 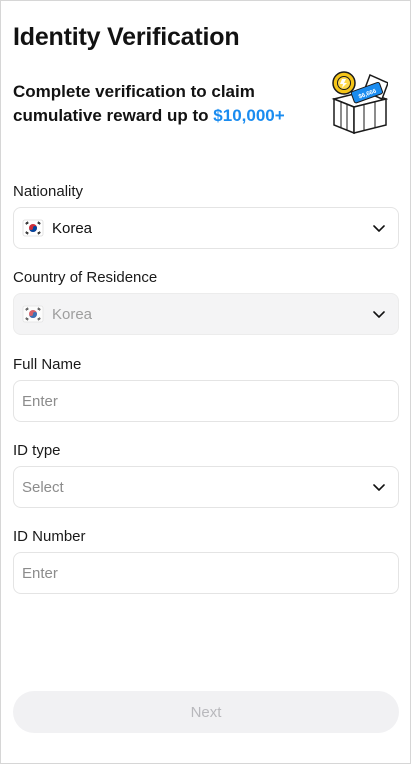 What do you see at coordinates (206, 314) in the screenshot?
I see `residence-select: Korea` at bounding box center [206, 314].